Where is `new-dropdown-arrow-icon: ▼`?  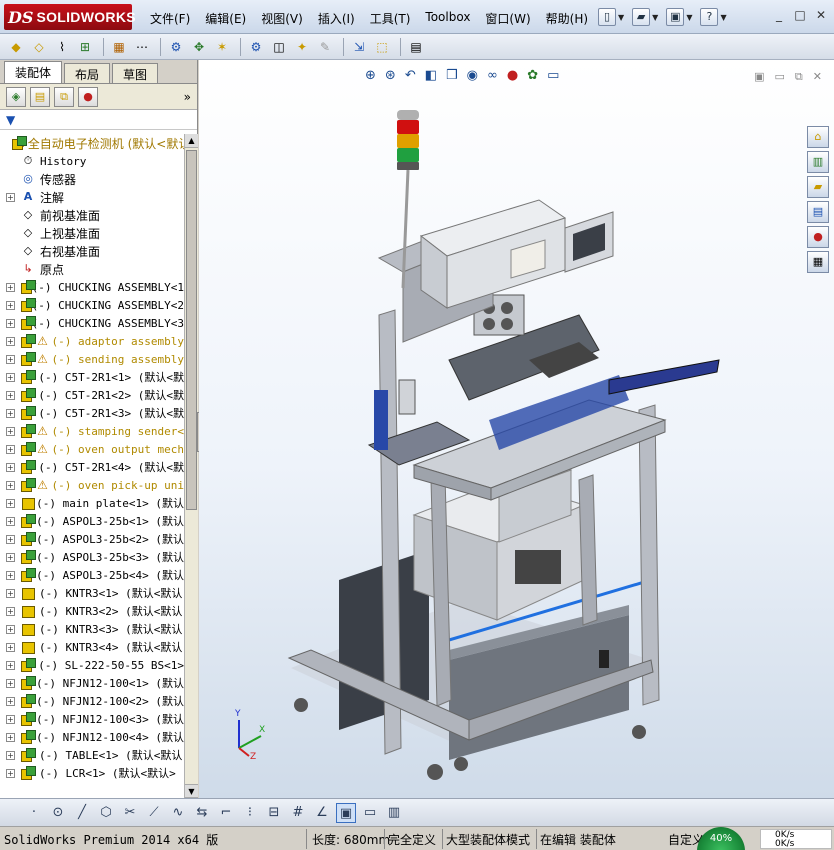
new-dropdown-arrow-icon: ▼ is located at coordinates (621, 17).